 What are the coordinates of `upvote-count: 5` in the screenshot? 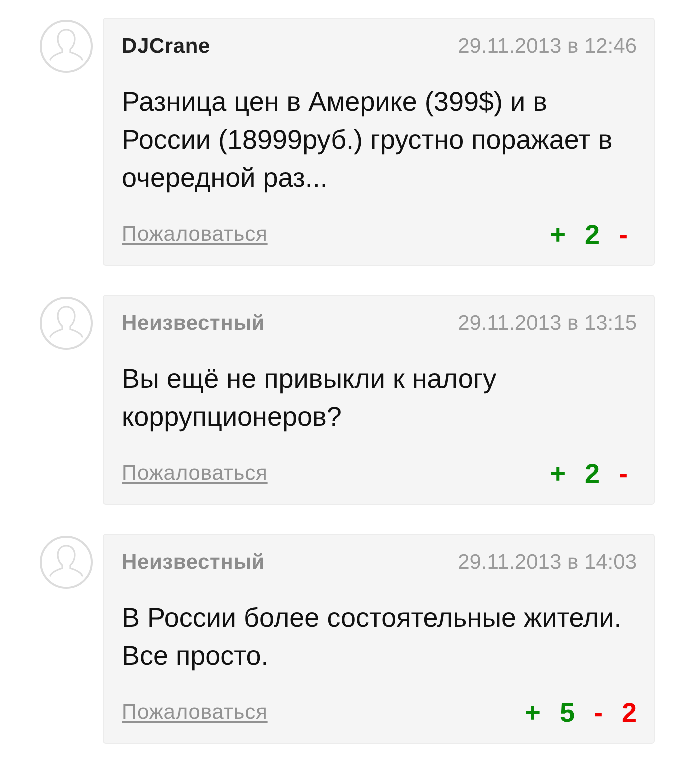 It's located at (567, 713).